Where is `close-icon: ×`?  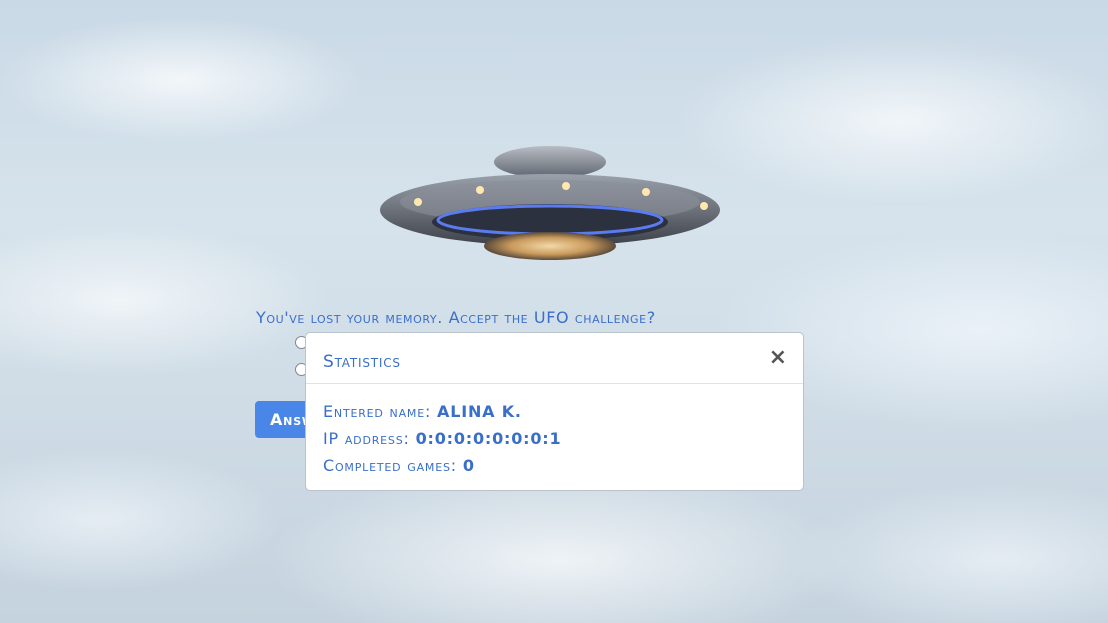 close-icon: × is located at coordinates (778, 358).